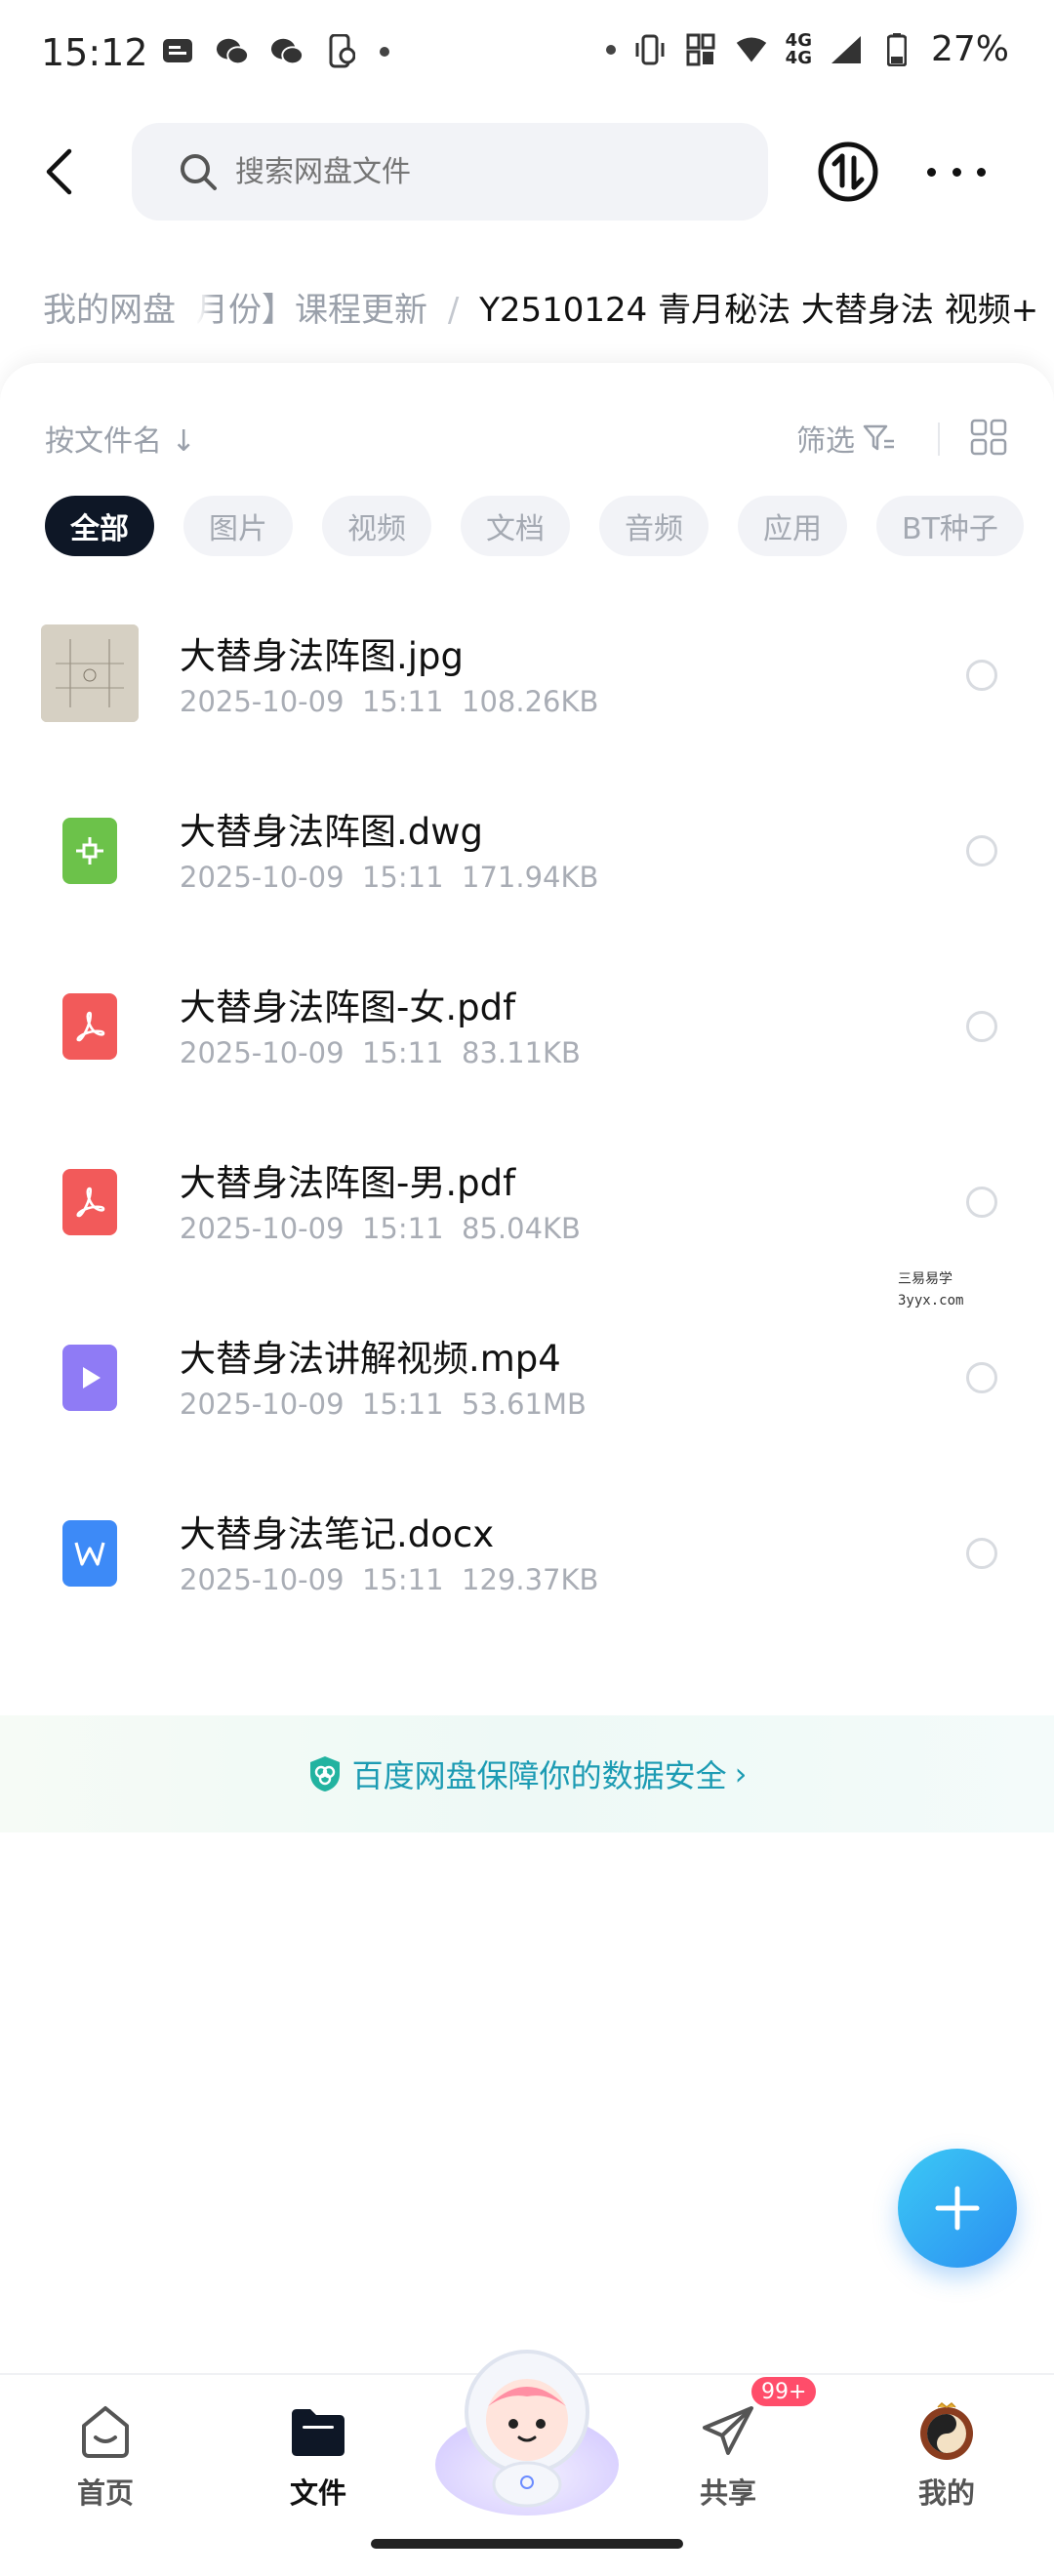 This screenshot has height=2576, width=1054. What do you see at coordinates (380, 1052) in the screenshot?
I see `file-meta: 2025-10-09 15:11 83.11KB` at bounding box center [380, 1052].